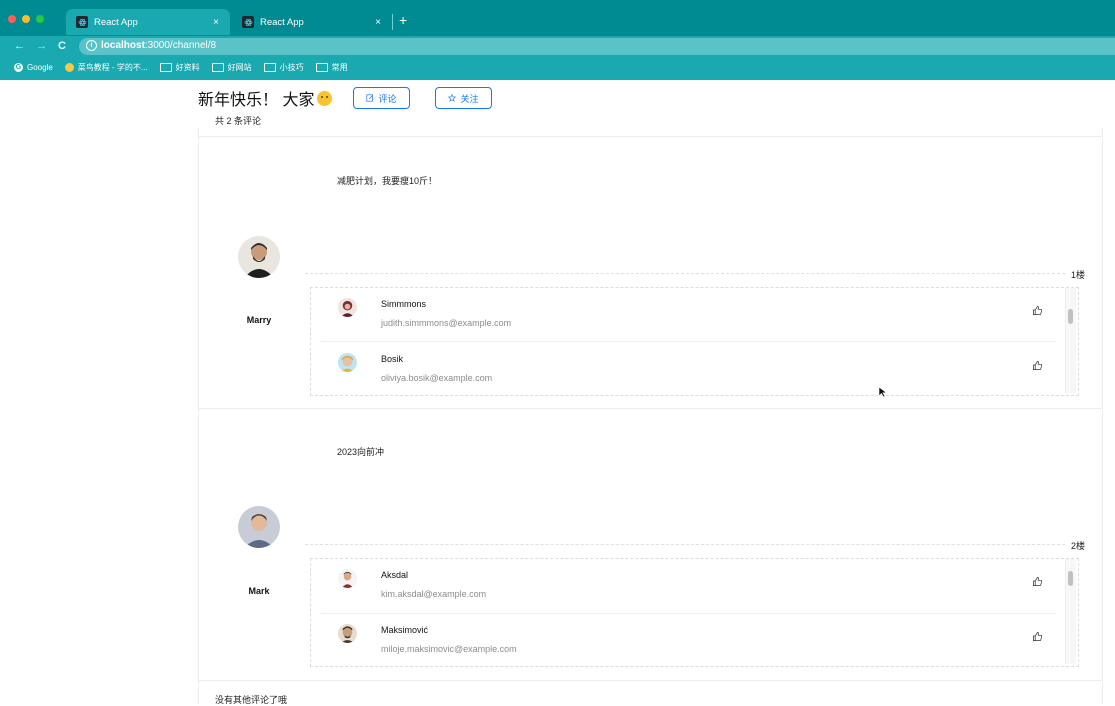 The height and width of the screenshot is (706, 1115). Describe the element at coordinates (405, 630) in the screenshot. I see `reply-name: Maksimović` at that location.